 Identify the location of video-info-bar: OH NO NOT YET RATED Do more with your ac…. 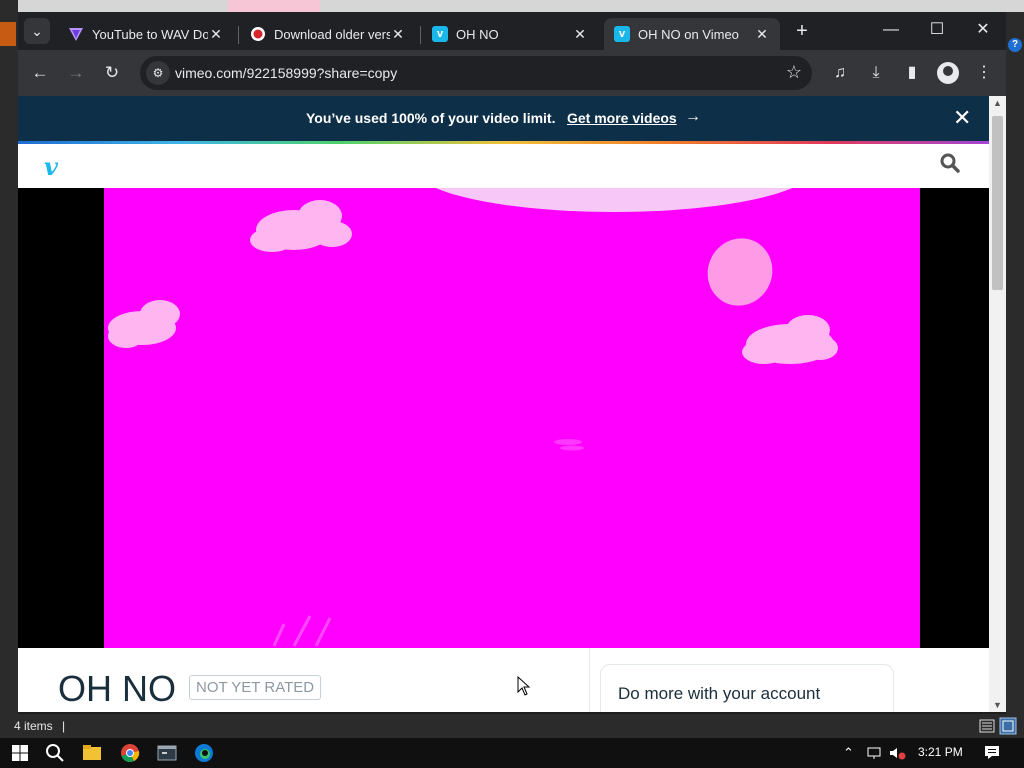
(503, 680).